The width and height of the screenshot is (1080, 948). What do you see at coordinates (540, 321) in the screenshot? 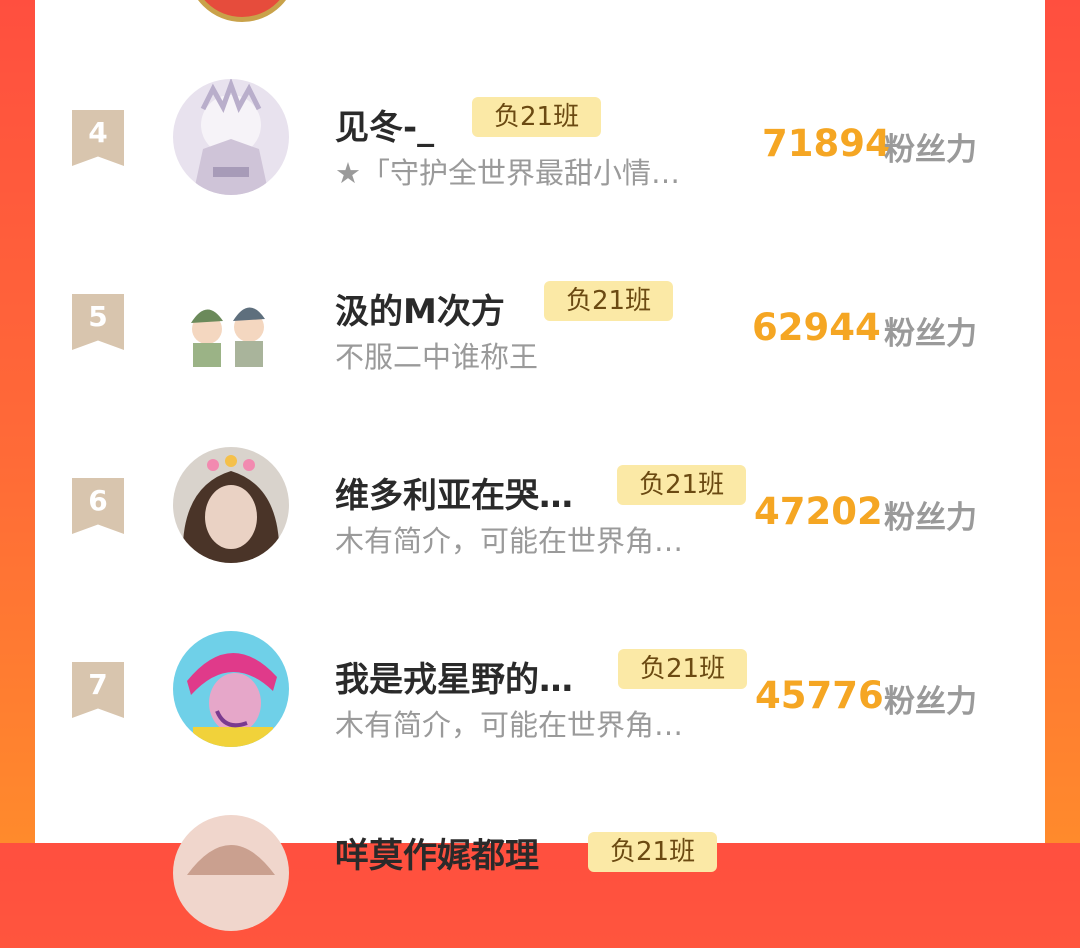
I see `list-item: 5 汲的M次方 负21班 不服二中谁称王 62944 粉丝力` at bounding box center [540, 321].